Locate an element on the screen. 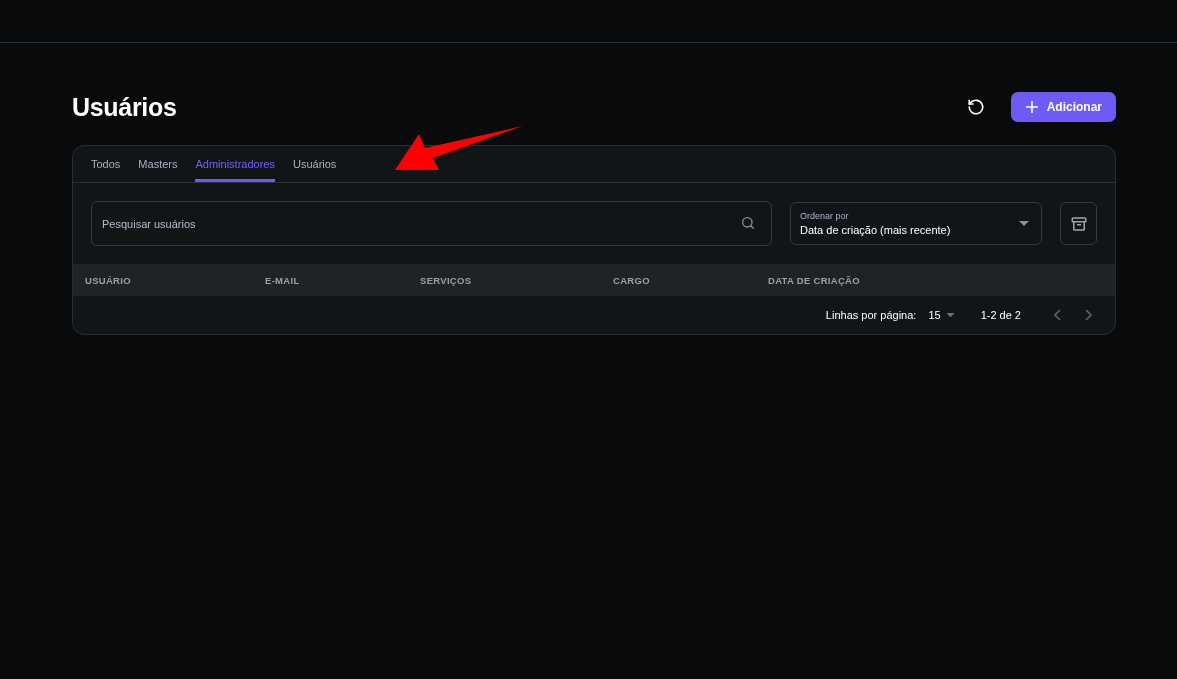 This screenshot has height=679, width=1177. page-range: 1-2 de 2 is located at coordinates (1000, 315).